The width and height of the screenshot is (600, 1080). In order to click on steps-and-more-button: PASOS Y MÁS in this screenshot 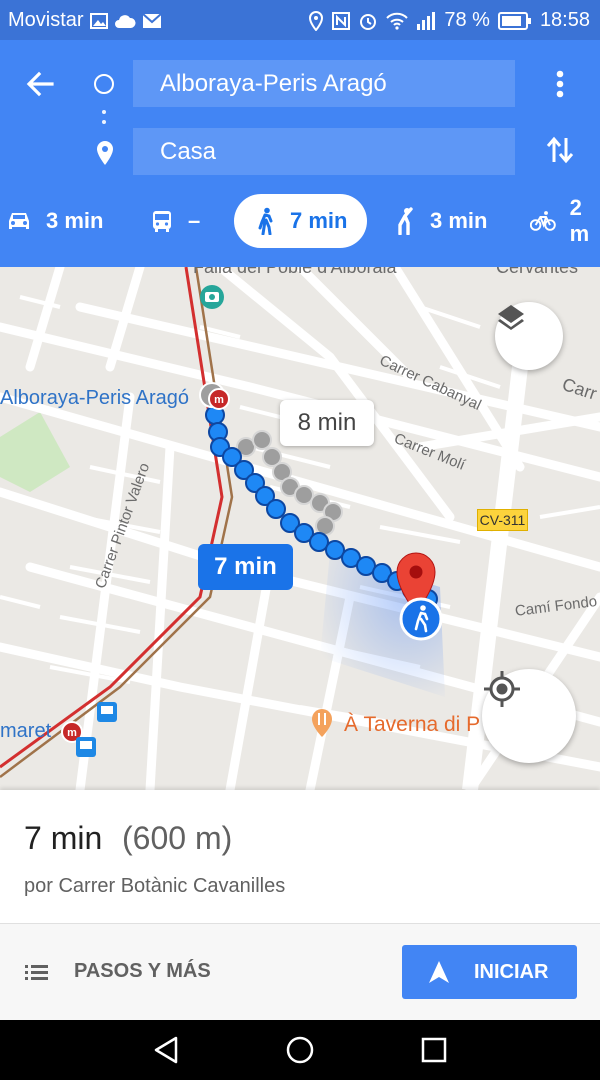, I will do `click(117, 971)`.